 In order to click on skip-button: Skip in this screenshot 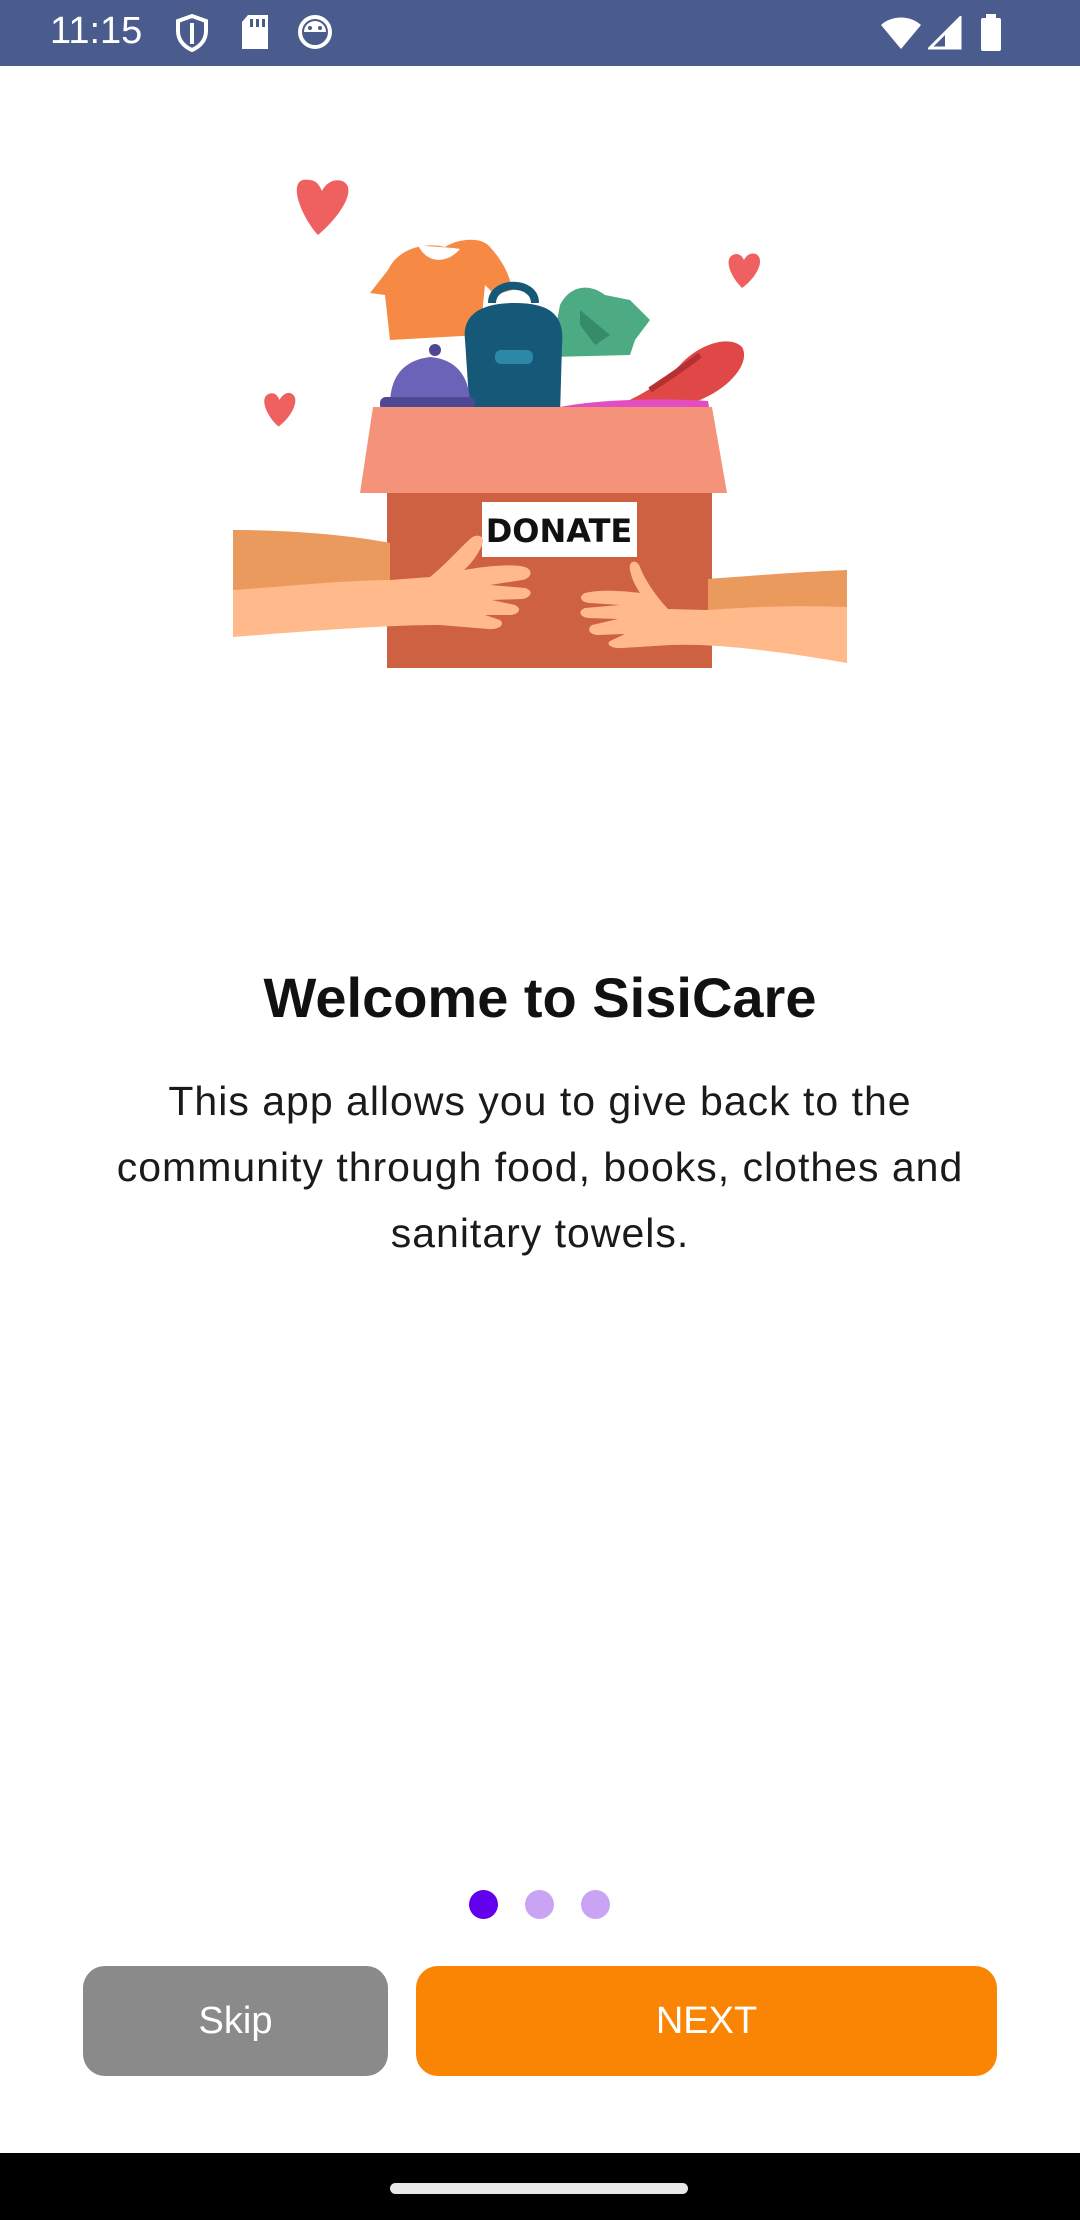, I will do `click(235, 2021)`.